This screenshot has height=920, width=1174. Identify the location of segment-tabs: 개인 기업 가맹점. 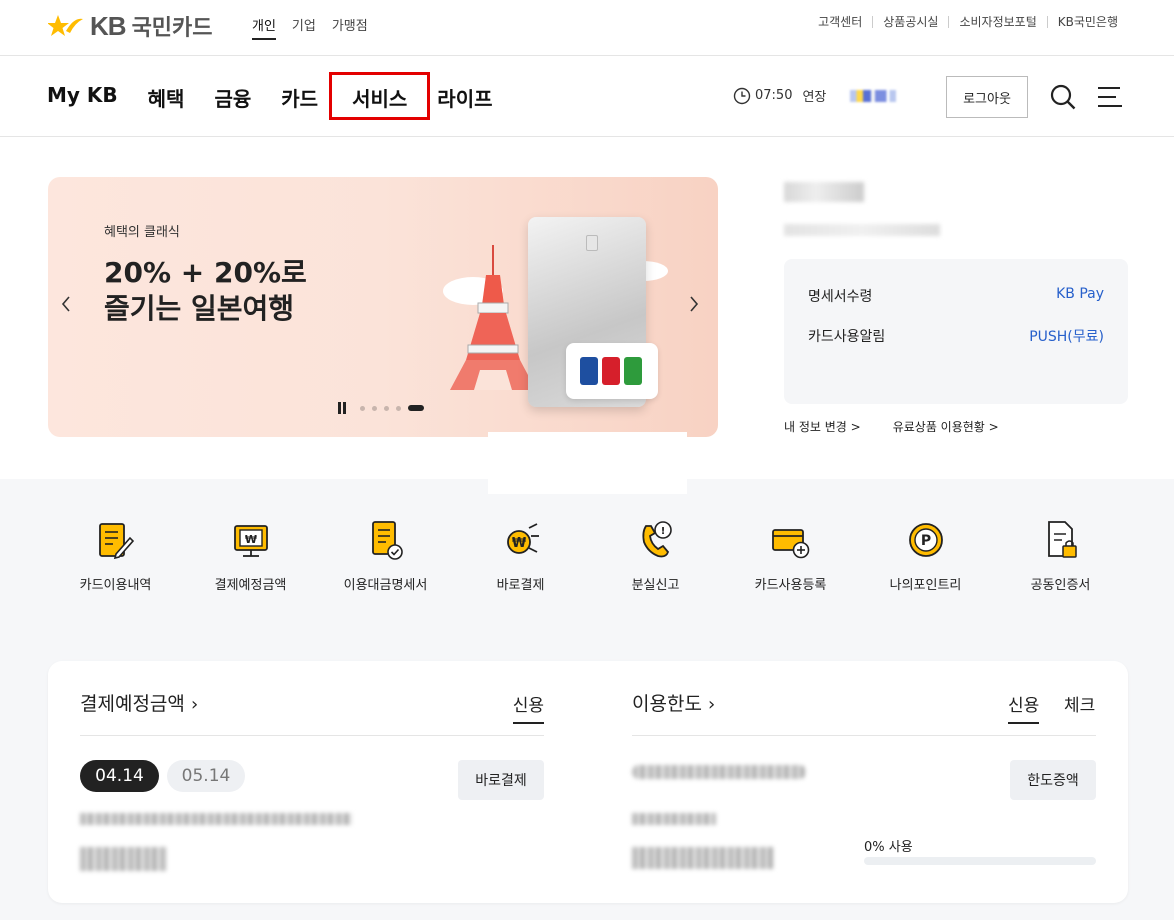
(310, 27).